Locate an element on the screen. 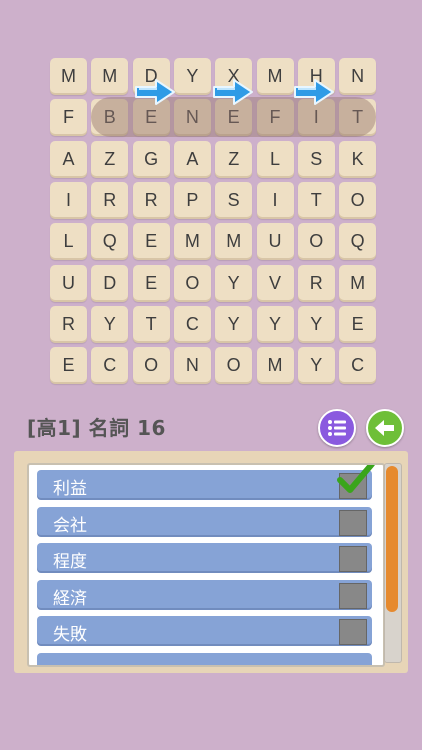  list-item: 会社 is located at coordinates (204, 521).